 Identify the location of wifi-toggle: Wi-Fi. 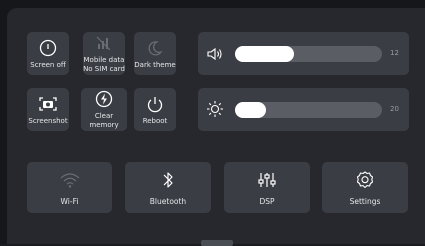
(69, 187).